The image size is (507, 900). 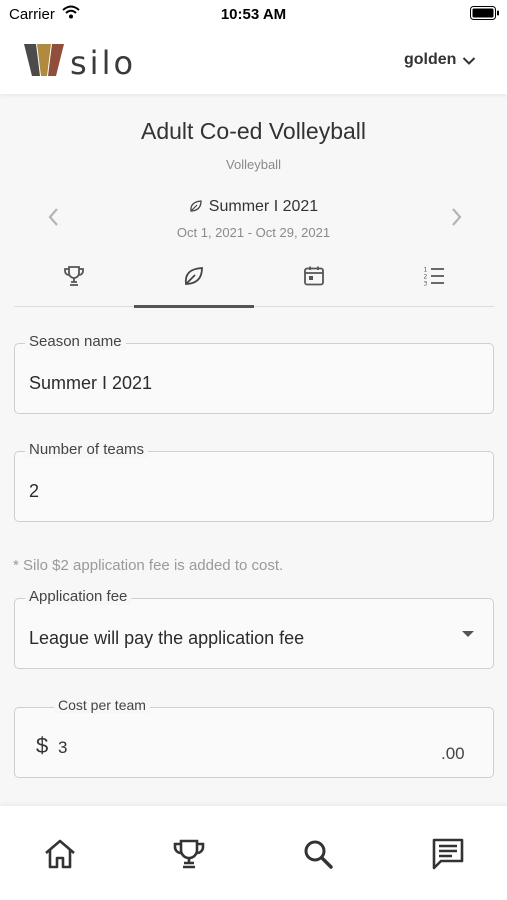 I want to click on chevron-right-icon, so click(x=457, y=217).